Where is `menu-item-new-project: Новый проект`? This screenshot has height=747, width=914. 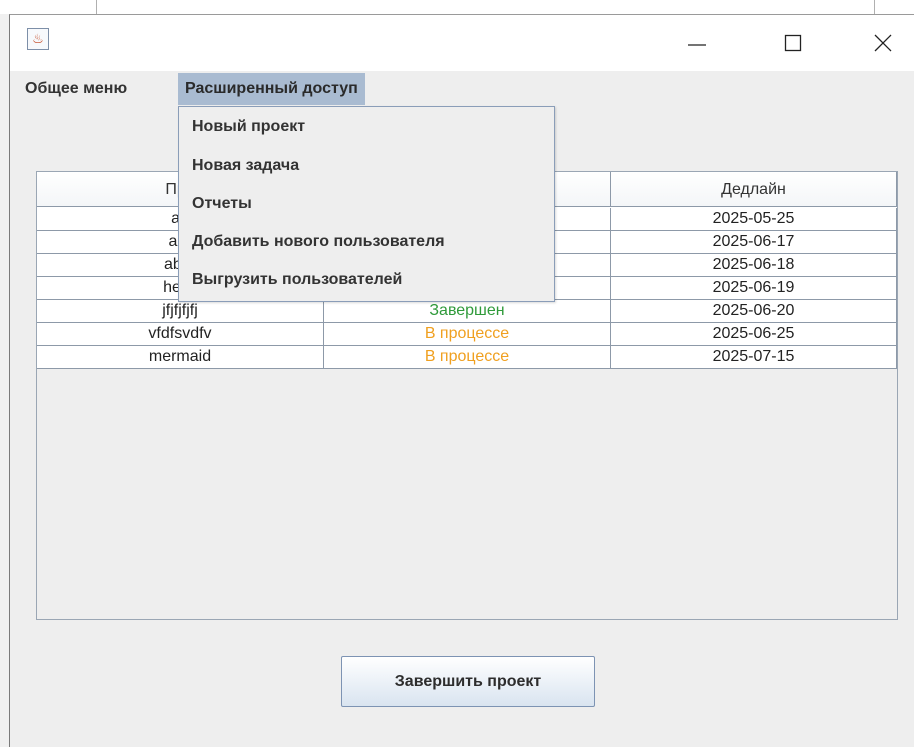
menu-item-new-project: Новый проект is located at coordinates (366, 127).